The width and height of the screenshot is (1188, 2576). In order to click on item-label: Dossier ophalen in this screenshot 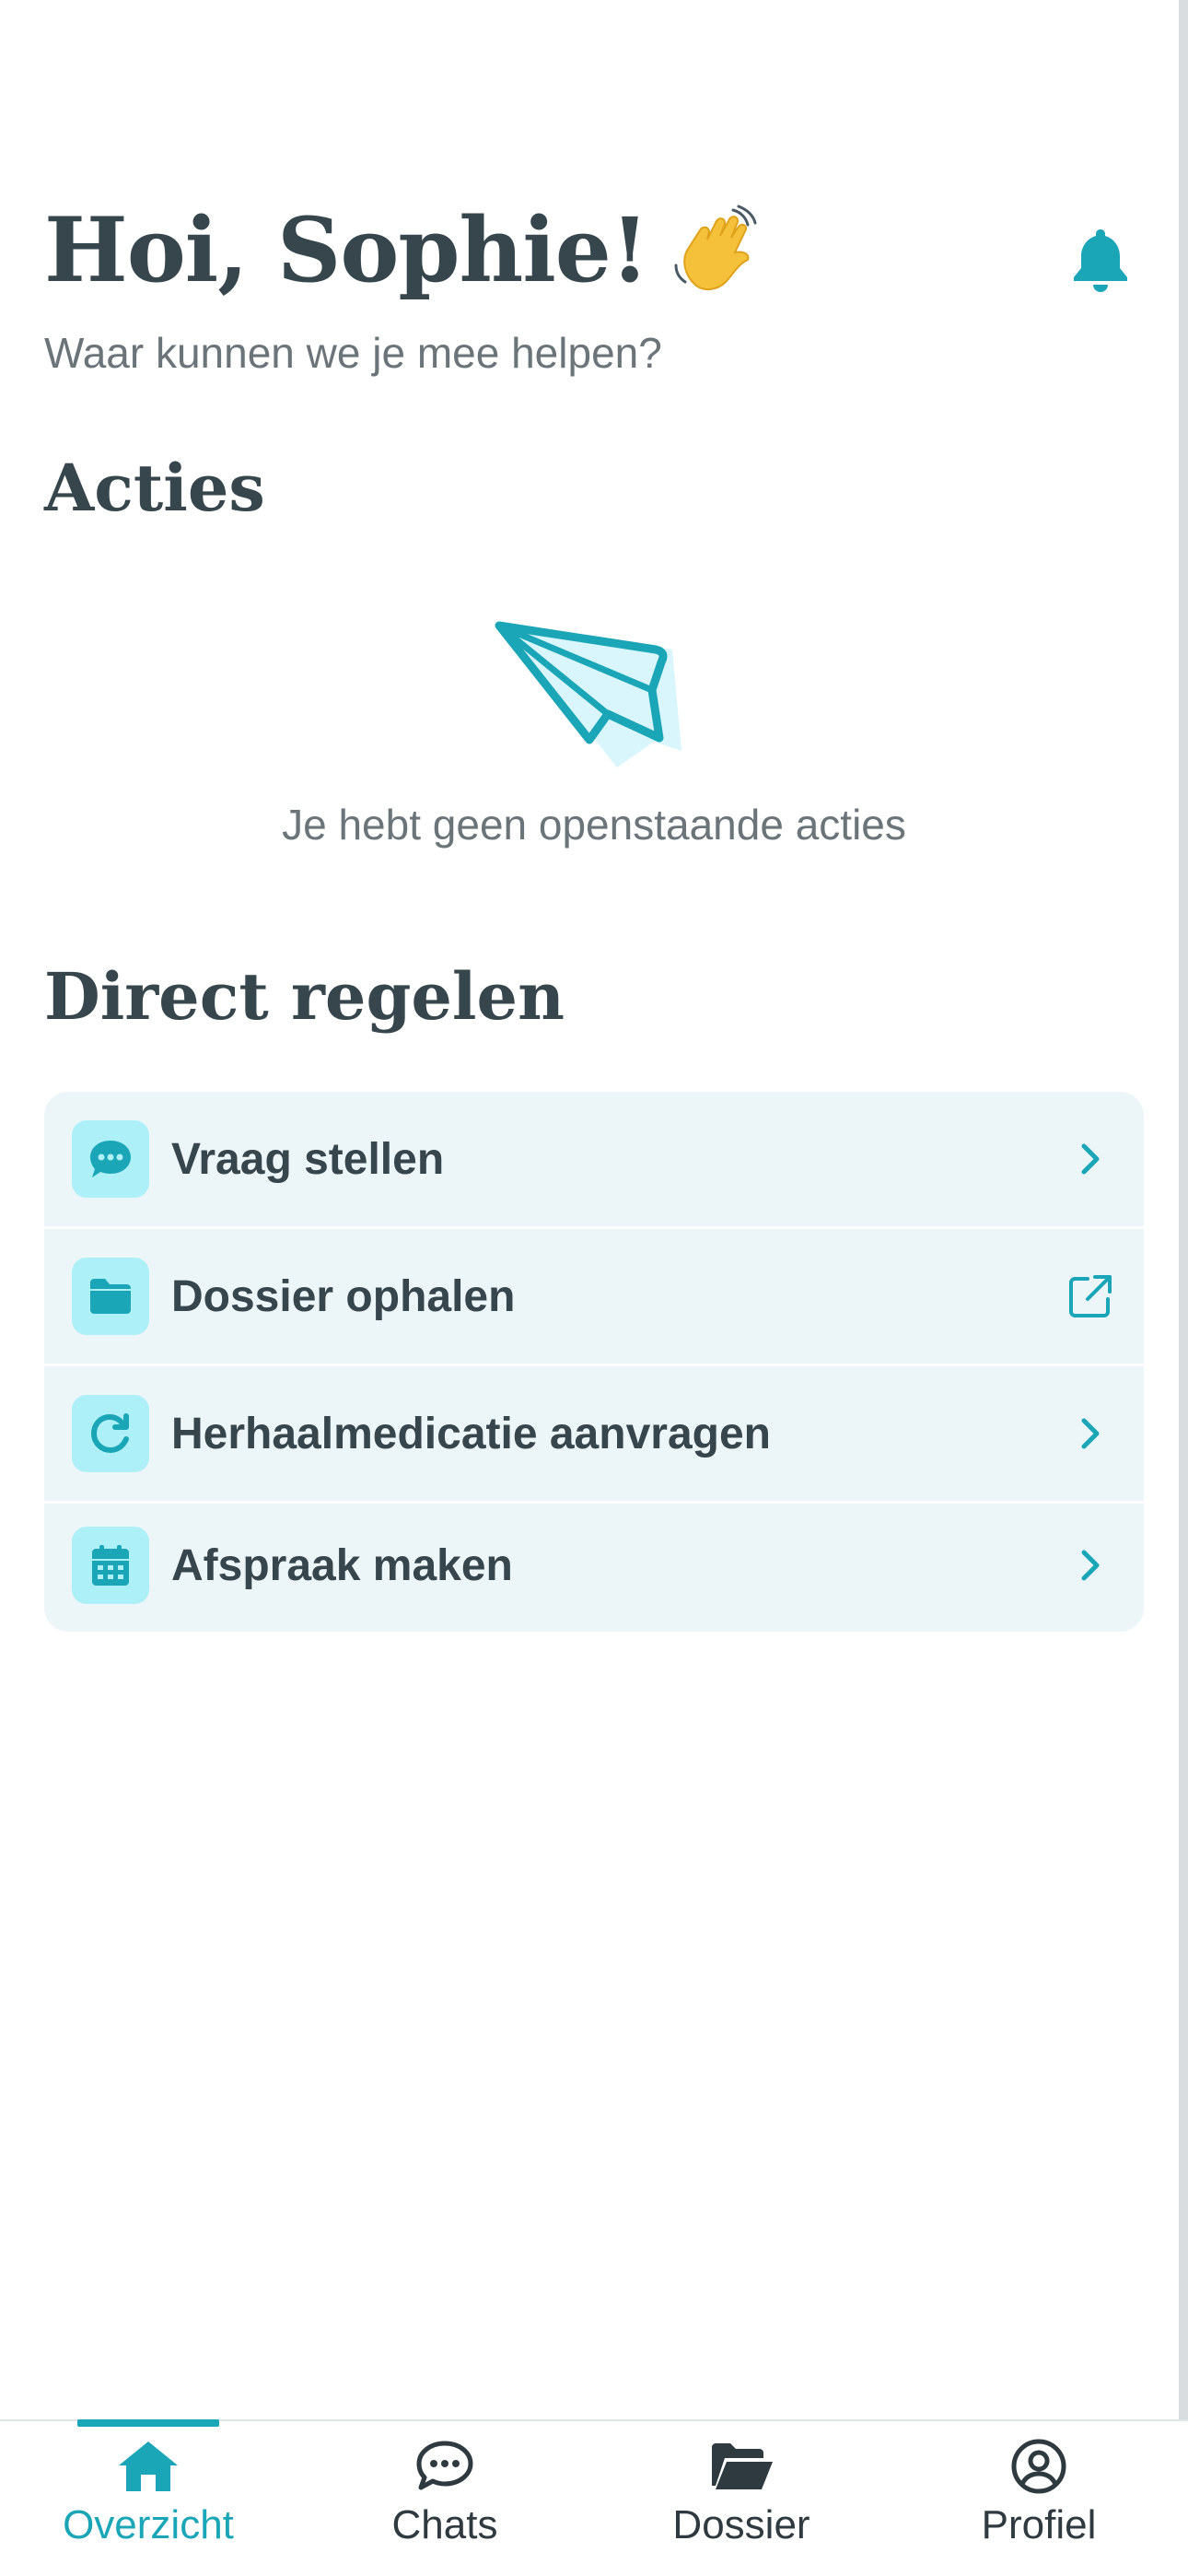, I will do `click(343, 1296)`.